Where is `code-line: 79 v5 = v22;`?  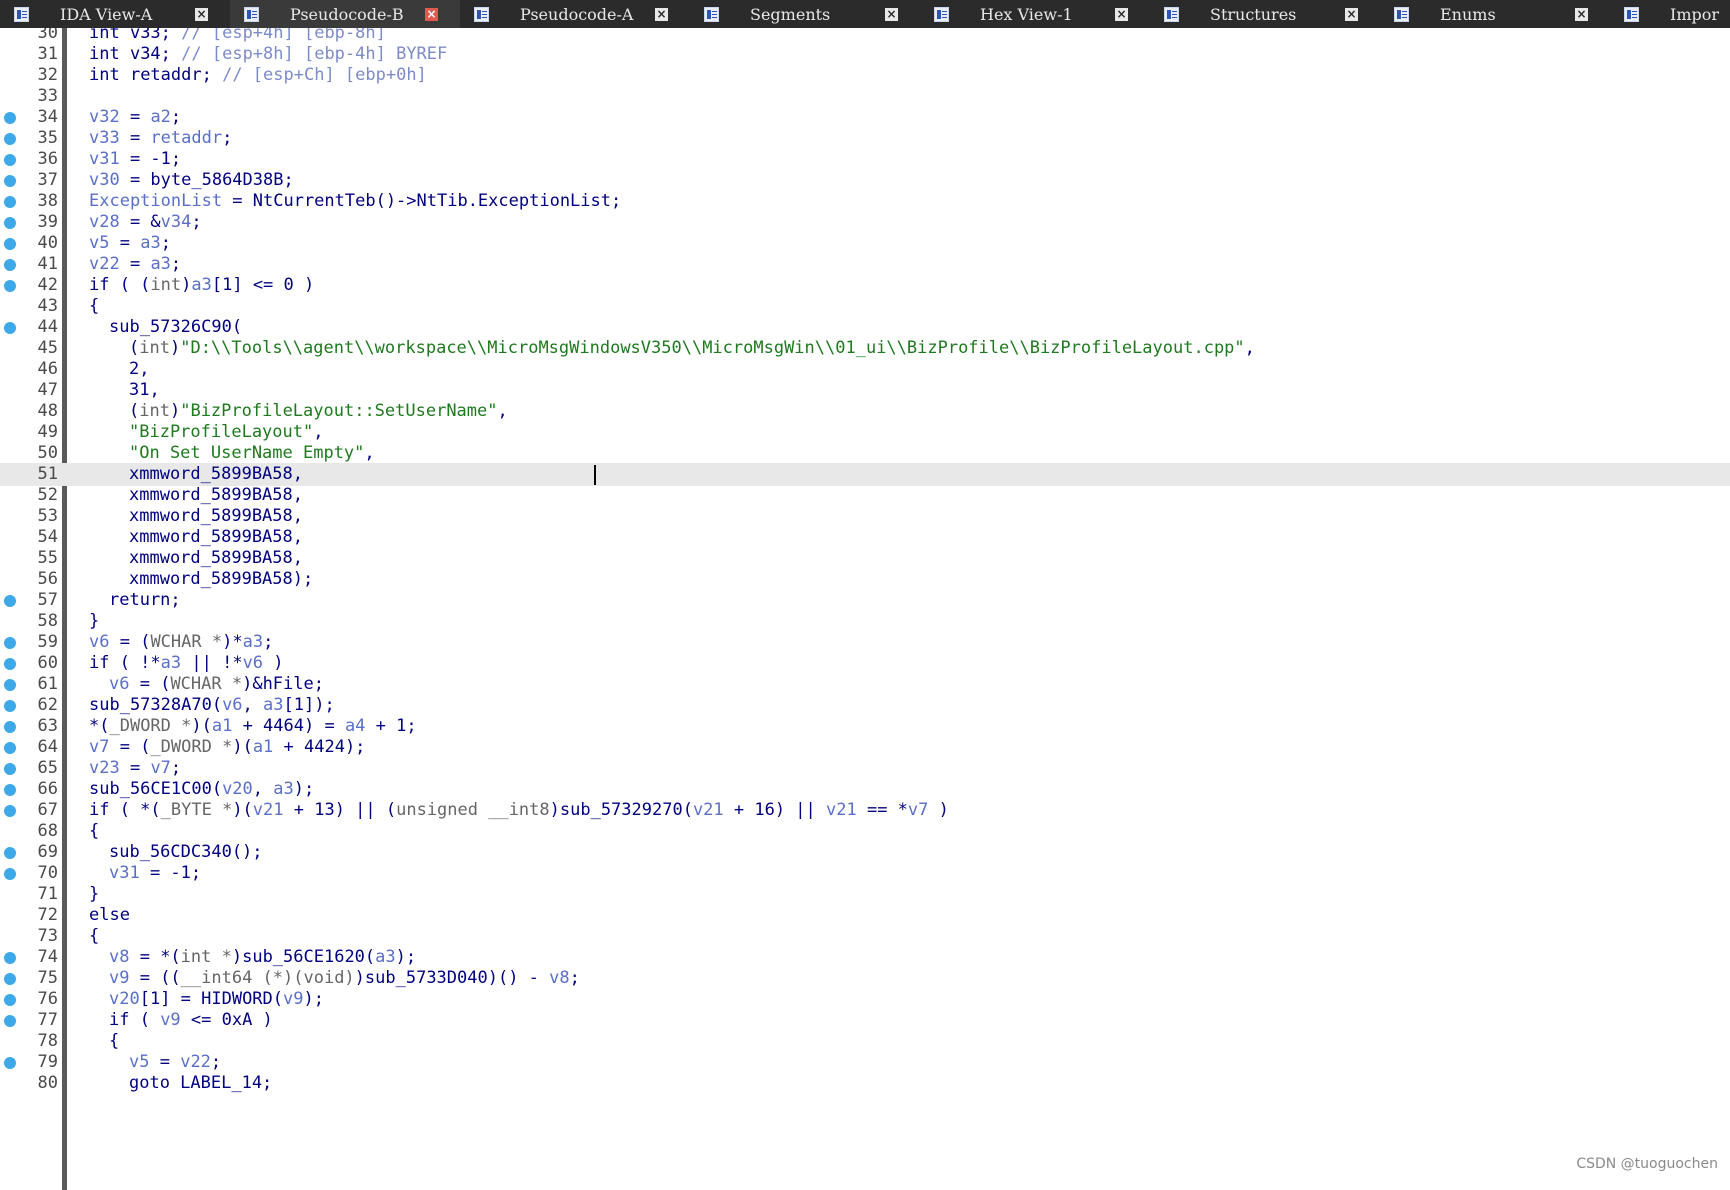
code-line: 79 v5 = v22; is located at coordinates (865, 1062).